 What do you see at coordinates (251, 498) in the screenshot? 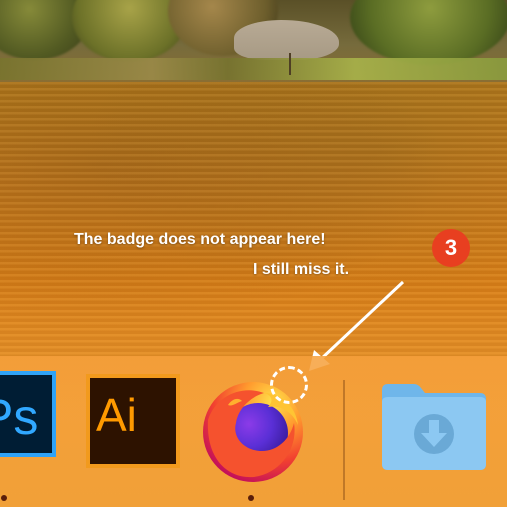
I see `firefox-running-indicator` at bounding box center [251, 498].